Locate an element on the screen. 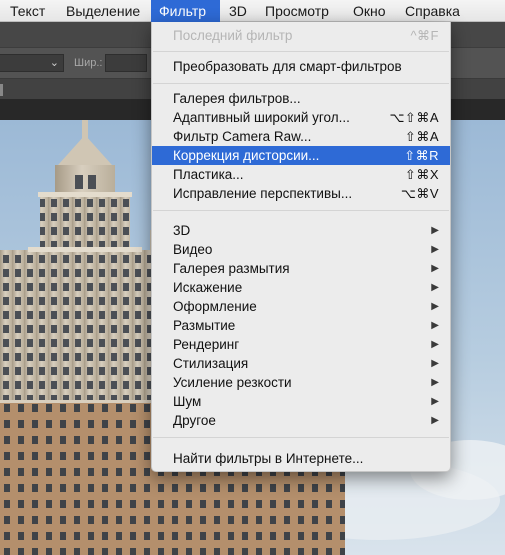 The height and width of the screenshot is (555, 505). menu-item-convert-smart-filters: Преобразовать для смарт-фильтров is located at coordinates (301, 66).